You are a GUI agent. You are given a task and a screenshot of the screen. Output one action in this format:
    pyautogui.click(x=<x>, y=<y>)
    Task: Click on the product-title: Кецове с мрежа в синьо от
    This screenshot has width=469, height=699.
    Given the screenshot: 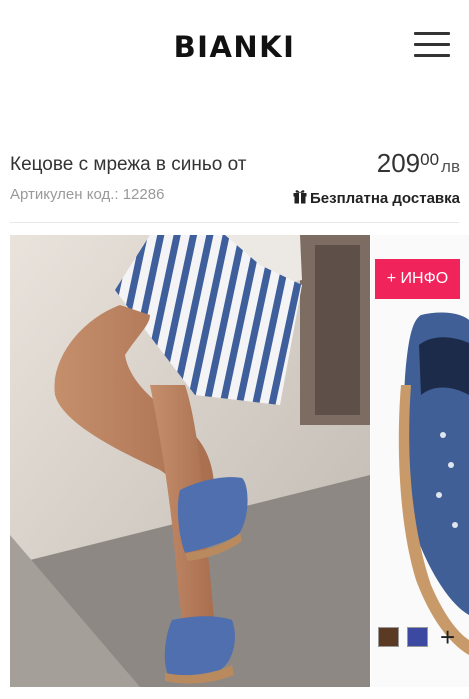 What is the action you would take?
    pyautogui.click(x=128, y=164)
    